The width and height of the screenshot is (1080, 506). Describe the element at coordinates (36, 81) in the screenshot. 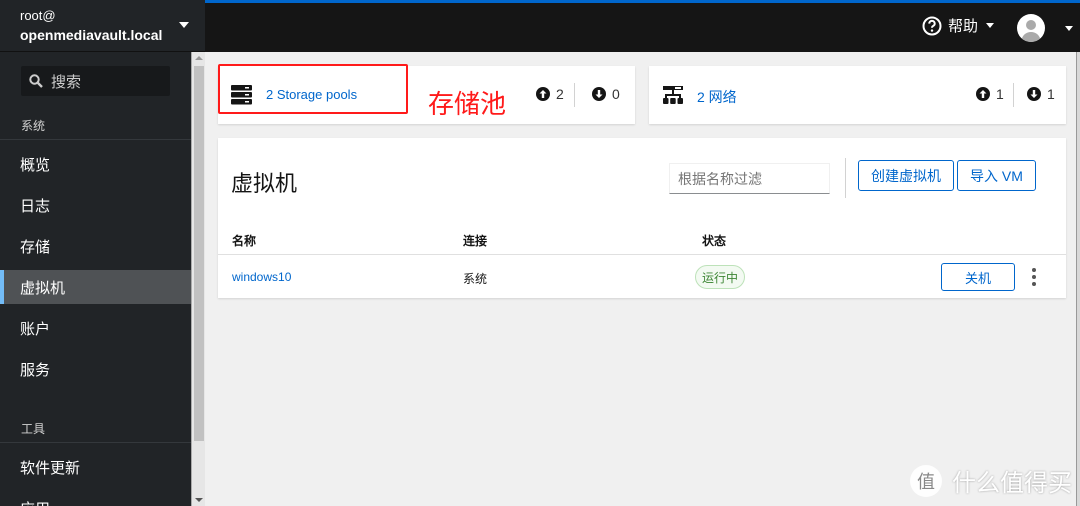

I see `search-icon` at that location.